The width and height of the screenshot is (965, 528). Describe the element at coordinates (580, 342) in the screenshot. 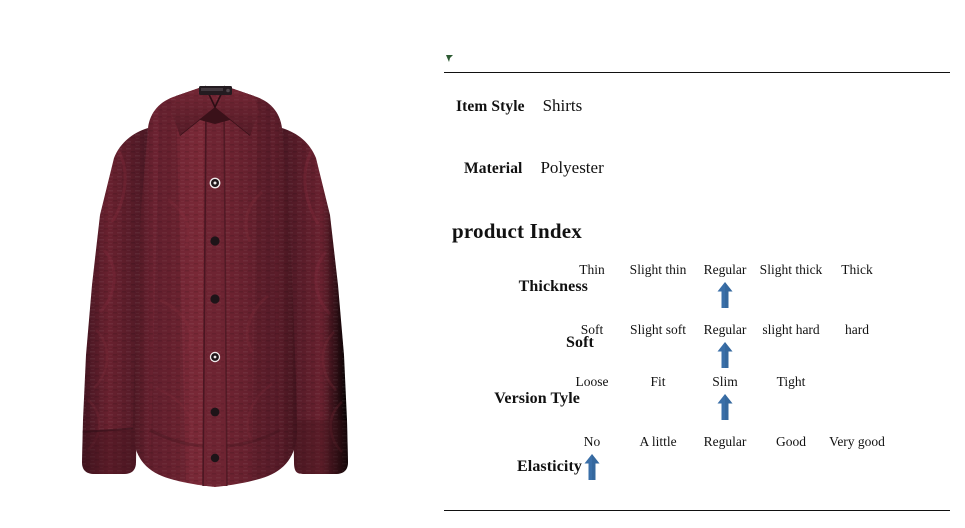

I see `index-row-label: Soft` at that location.